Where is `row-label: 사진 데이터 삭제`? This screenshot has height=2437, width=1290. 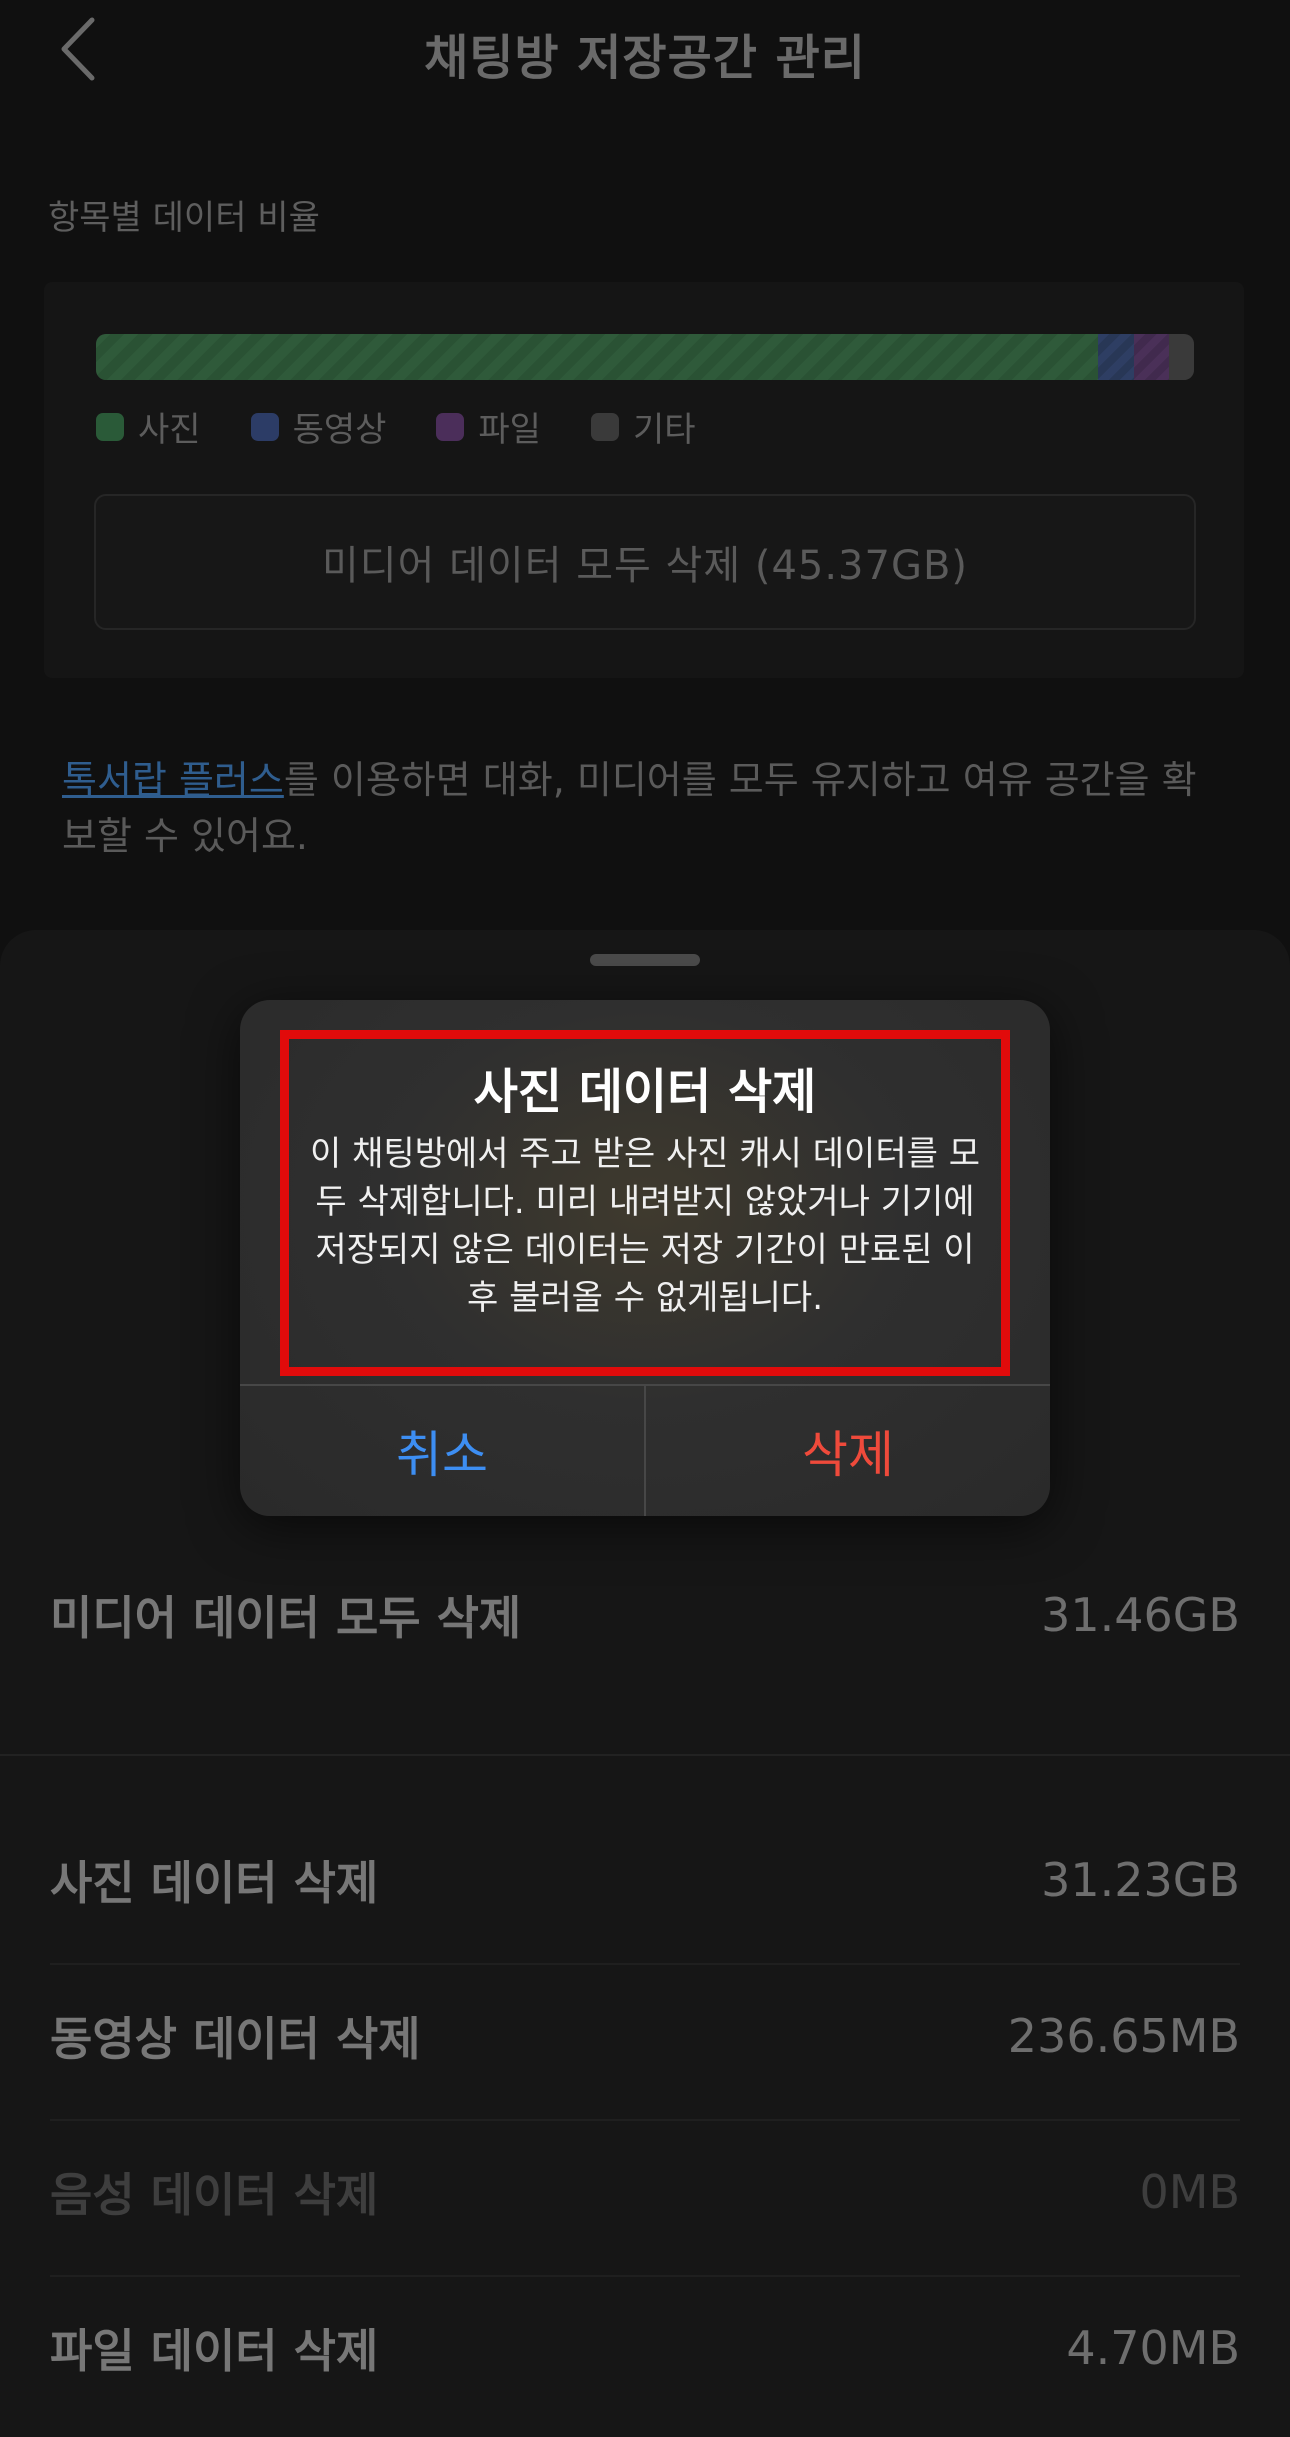 row-label: 사진 데이터 삭제 is located at coordinates (214, 1883).